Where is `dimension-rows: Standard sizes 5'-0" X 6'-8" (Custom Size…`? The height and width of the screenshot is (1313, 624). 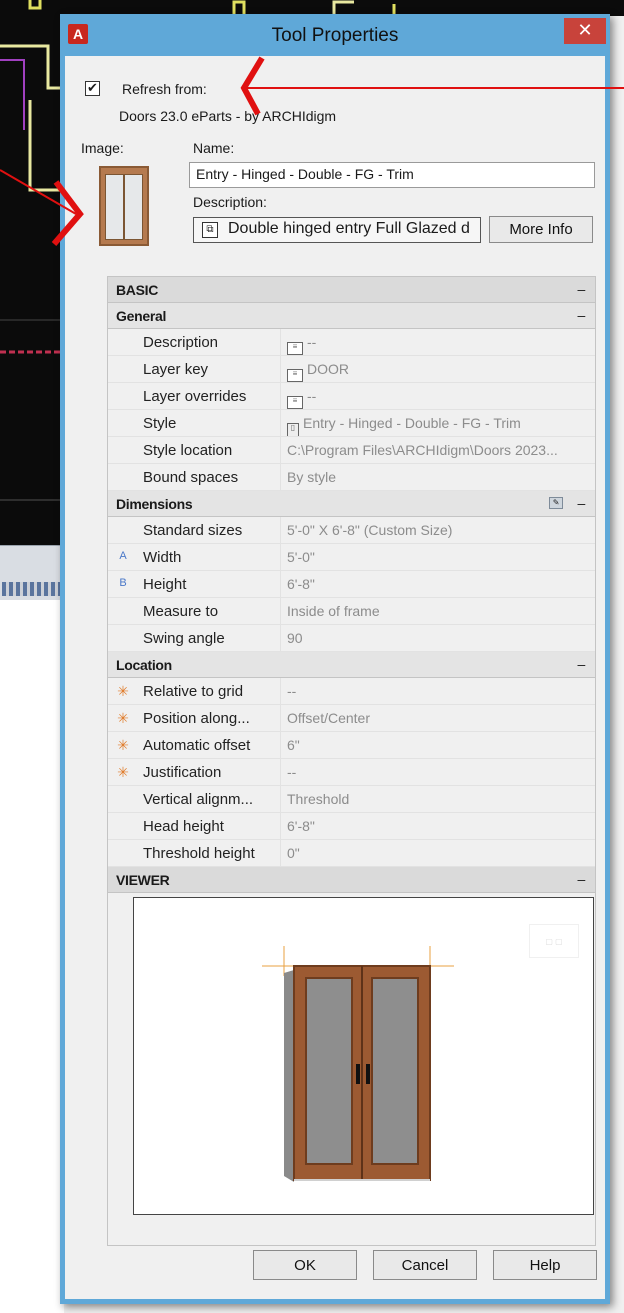
dimension-rows: Standard sizes 5'-0" X 6'-8" (Custom Size… is located at coordinates (351, 584).